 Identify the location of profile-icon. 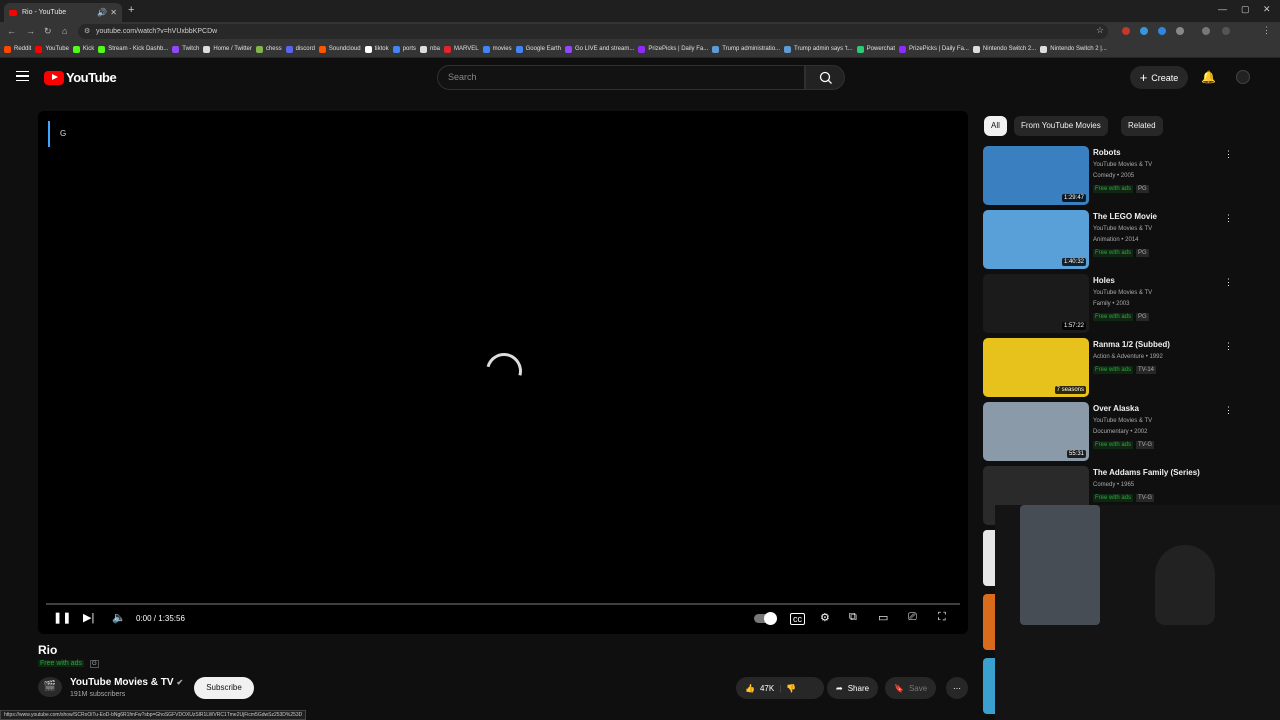
(1226, 31).